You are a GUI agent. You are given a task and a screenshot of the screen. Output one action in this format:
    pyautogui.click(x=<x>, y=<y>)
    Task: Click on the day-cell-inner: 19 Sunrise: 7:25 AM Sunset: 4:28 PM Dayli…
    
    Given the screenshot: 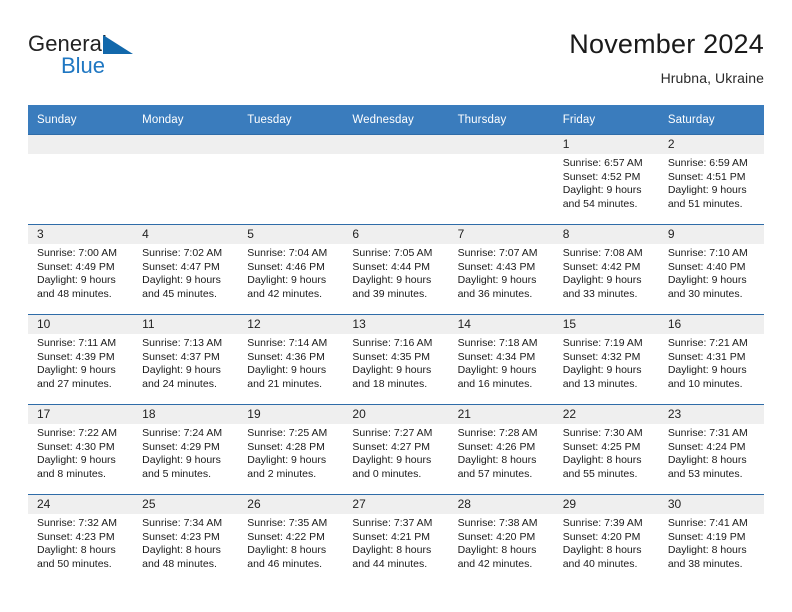 What is the action you would take?
    pyautogui.click(x=291, y=449)
    